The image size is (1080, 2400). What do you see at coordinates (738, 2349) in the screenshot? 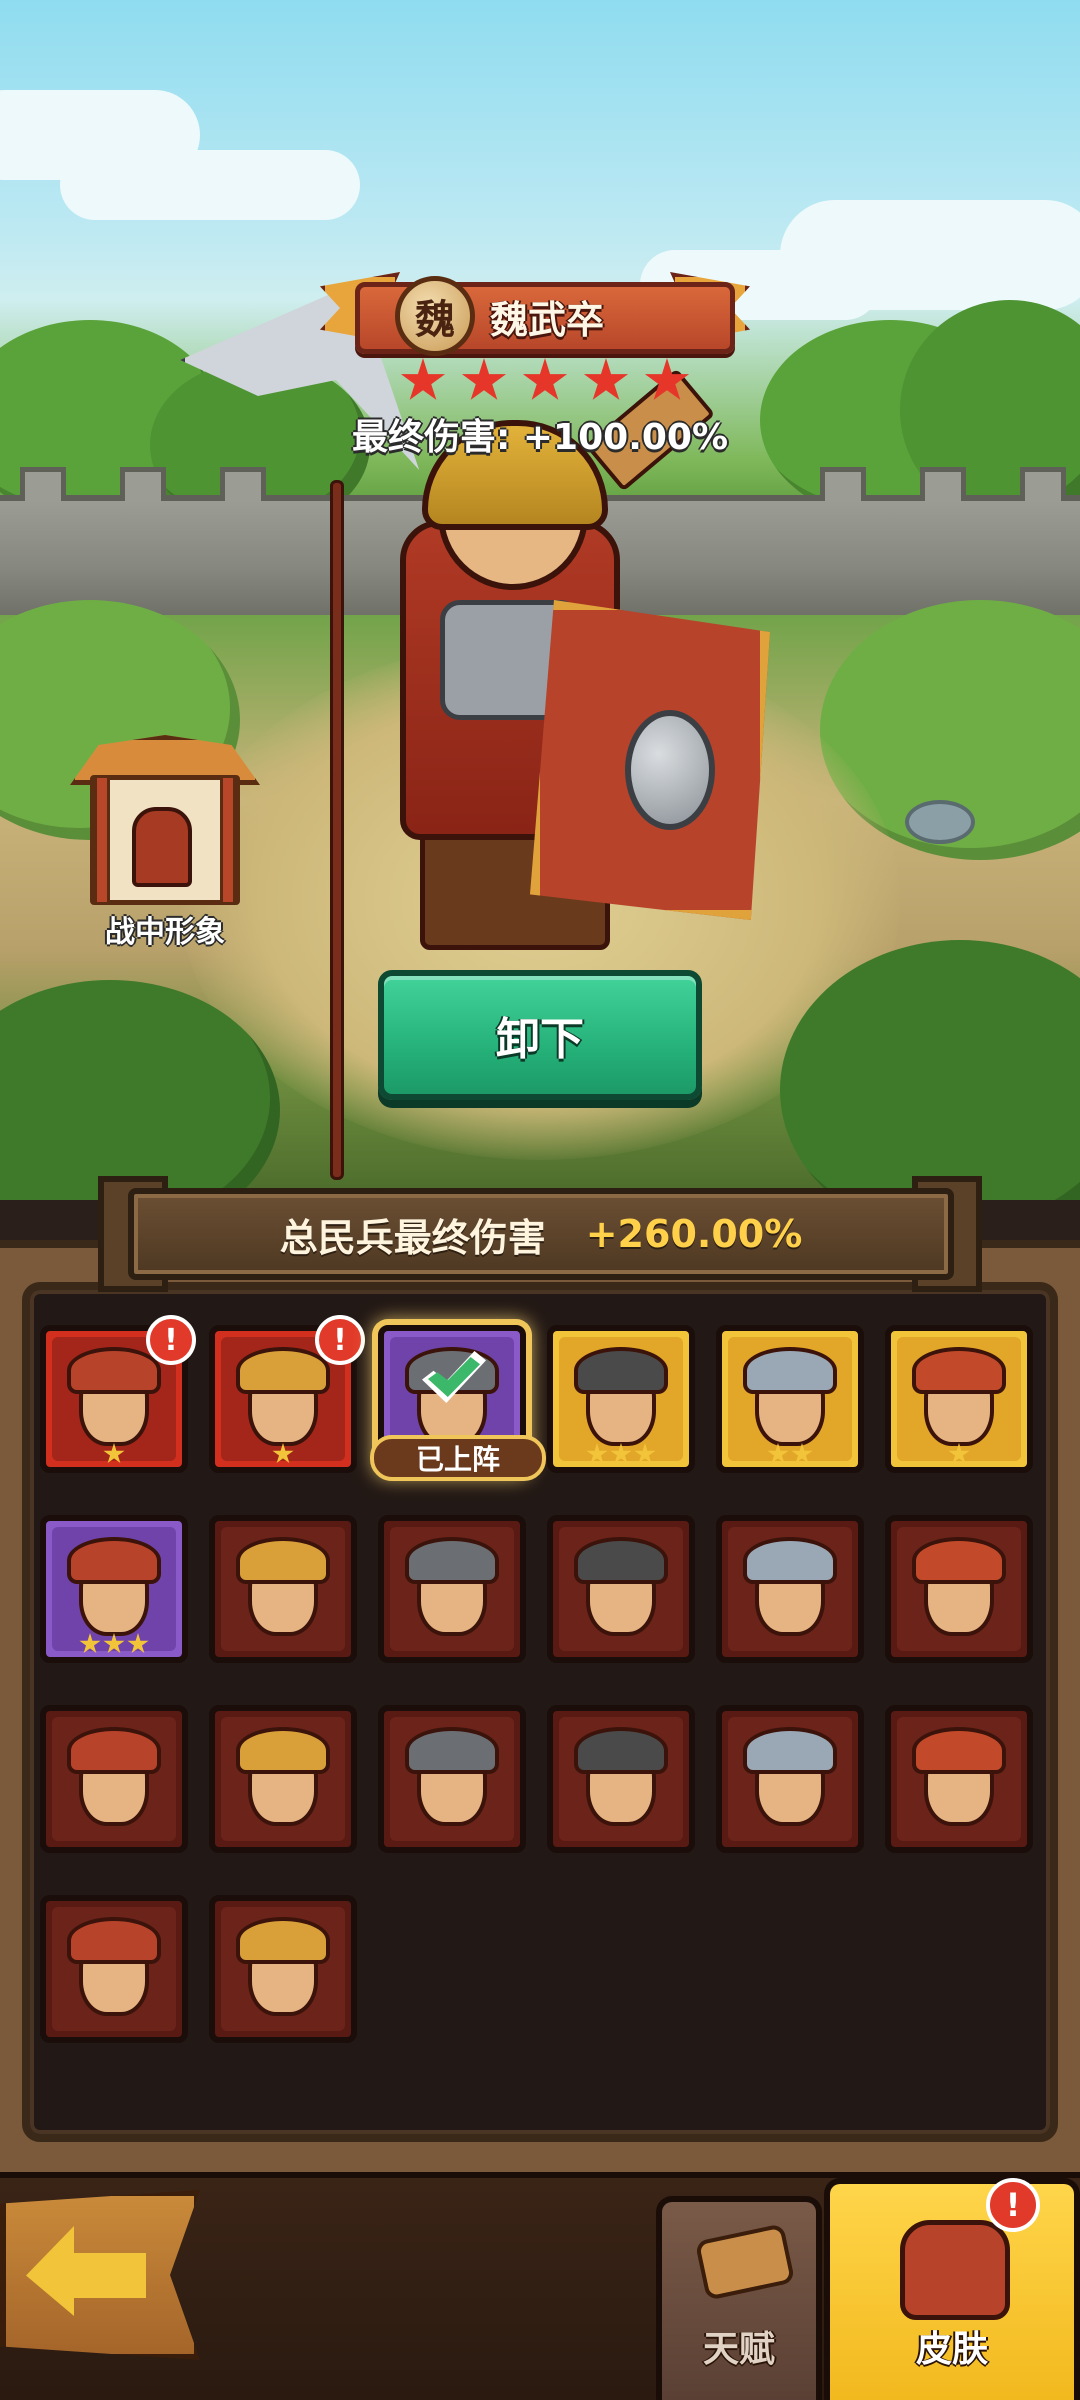
I see `tab-talent-label: 天赋` at bounding box center [738, 2349].